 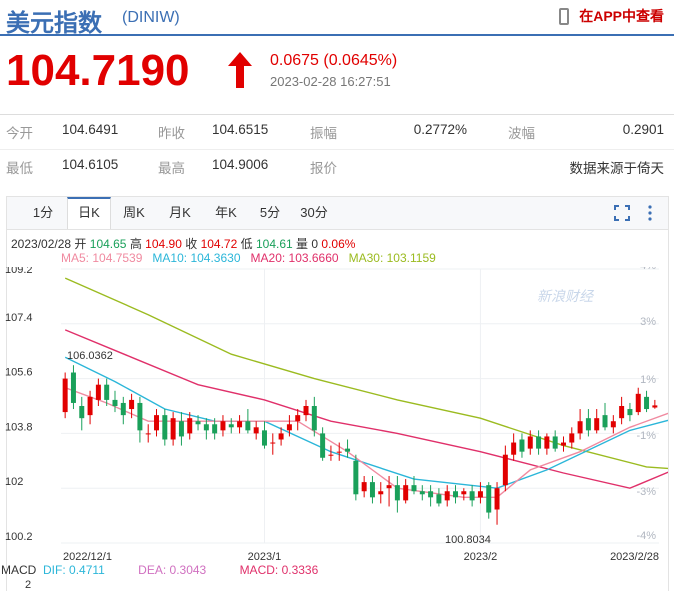 I want to click on stats-row-2: 最低 104.6105 最高 104.9006 报价 数据来源于倚天, so click(x=337, y=164).